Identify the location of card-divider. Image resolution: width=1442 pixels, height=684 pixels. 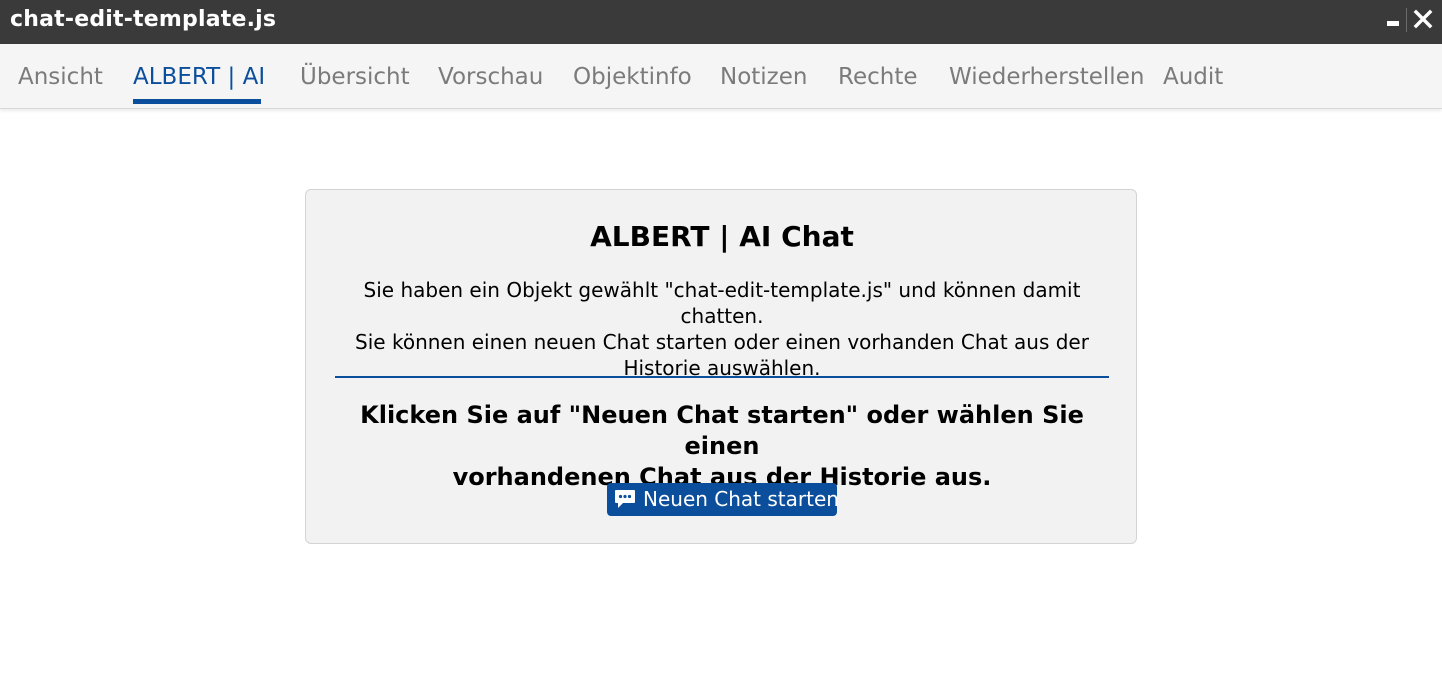
(722, 377).